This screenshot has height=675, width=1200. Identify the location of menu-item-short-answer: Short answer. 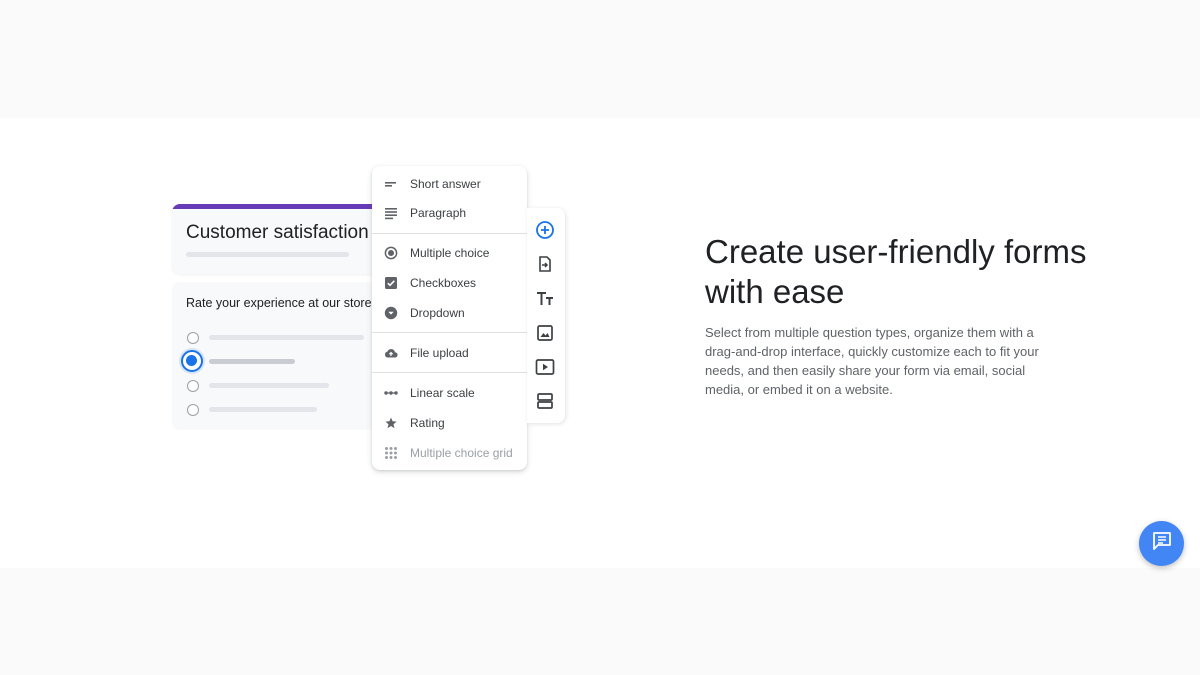
(449, 184).